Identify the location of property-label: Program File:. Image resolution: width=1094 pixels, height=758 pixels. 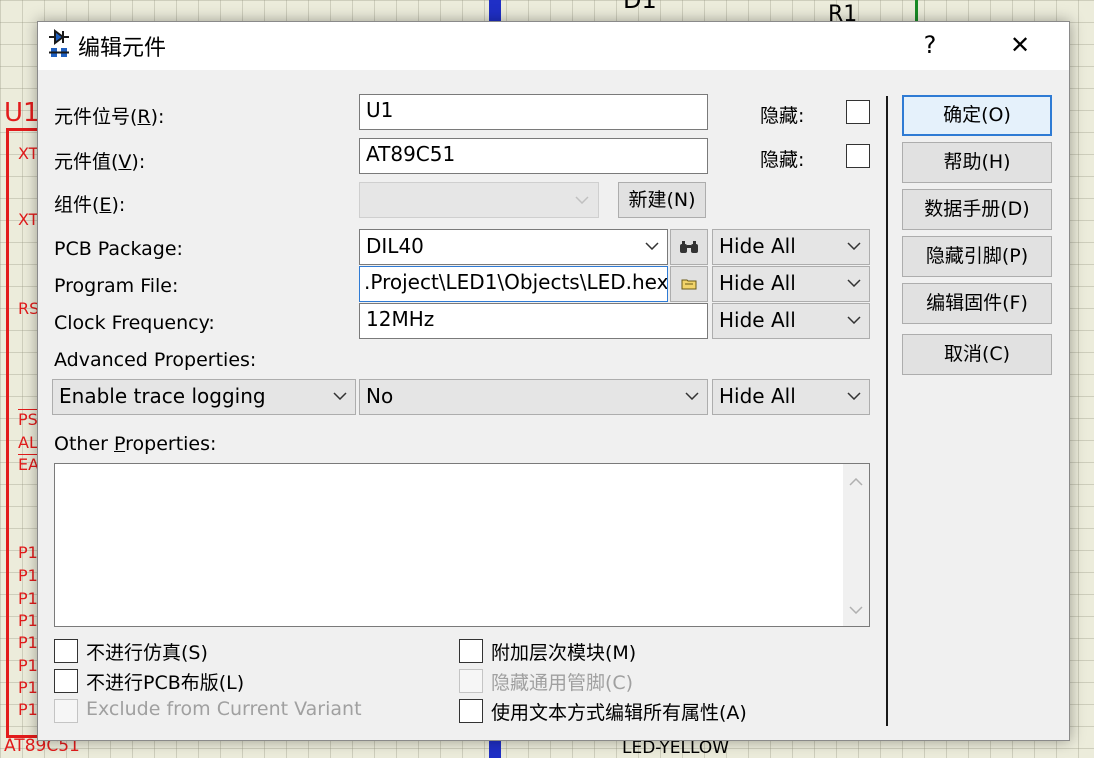
(116, 286).